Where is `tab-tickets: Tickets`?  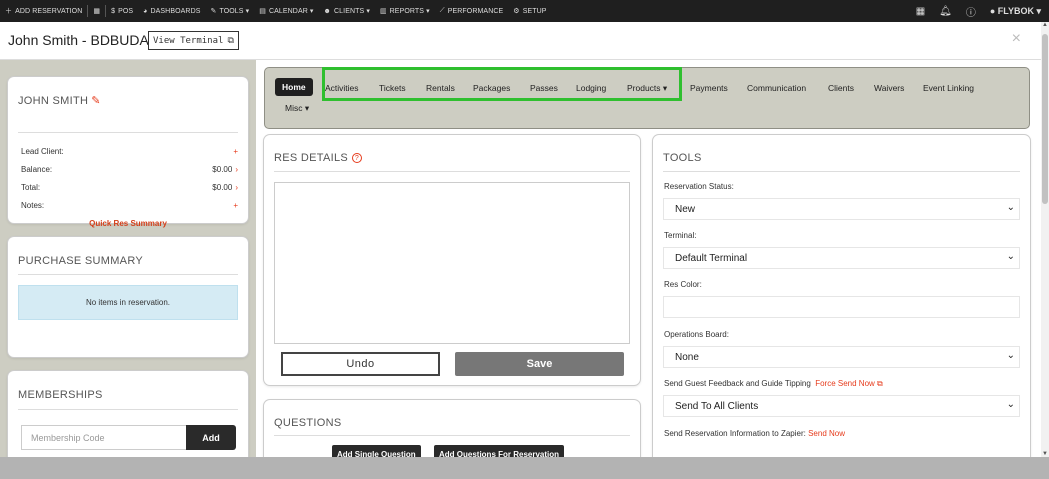 tab-tickets: Tickets is located at coordinates (392, 88).